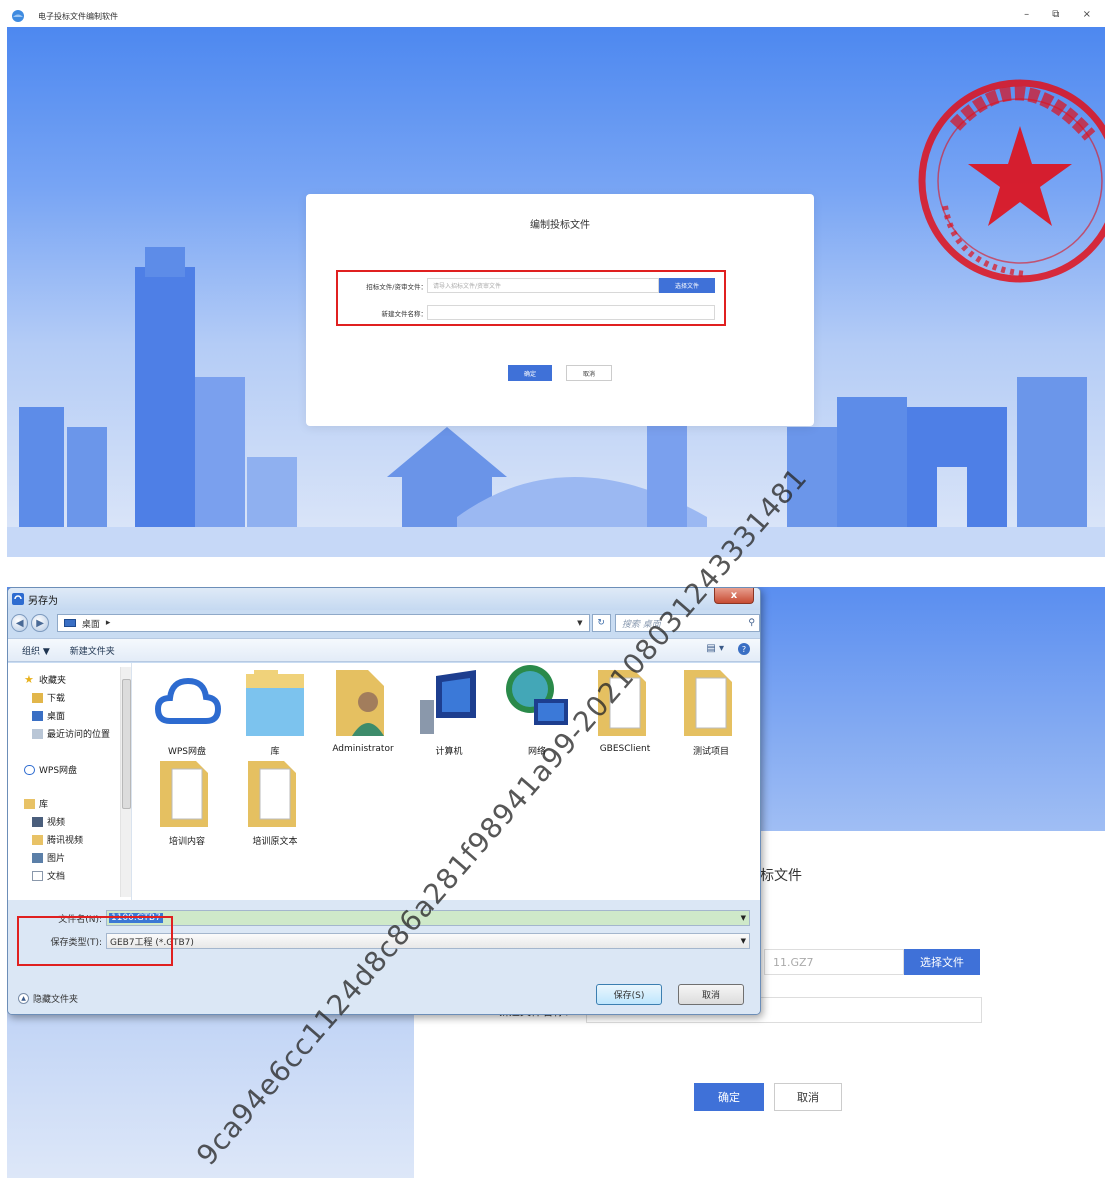 Image resolution: width=1105 pixels, height=1178 pixels. I want to click on recent-places-icon, so click(37, 733).